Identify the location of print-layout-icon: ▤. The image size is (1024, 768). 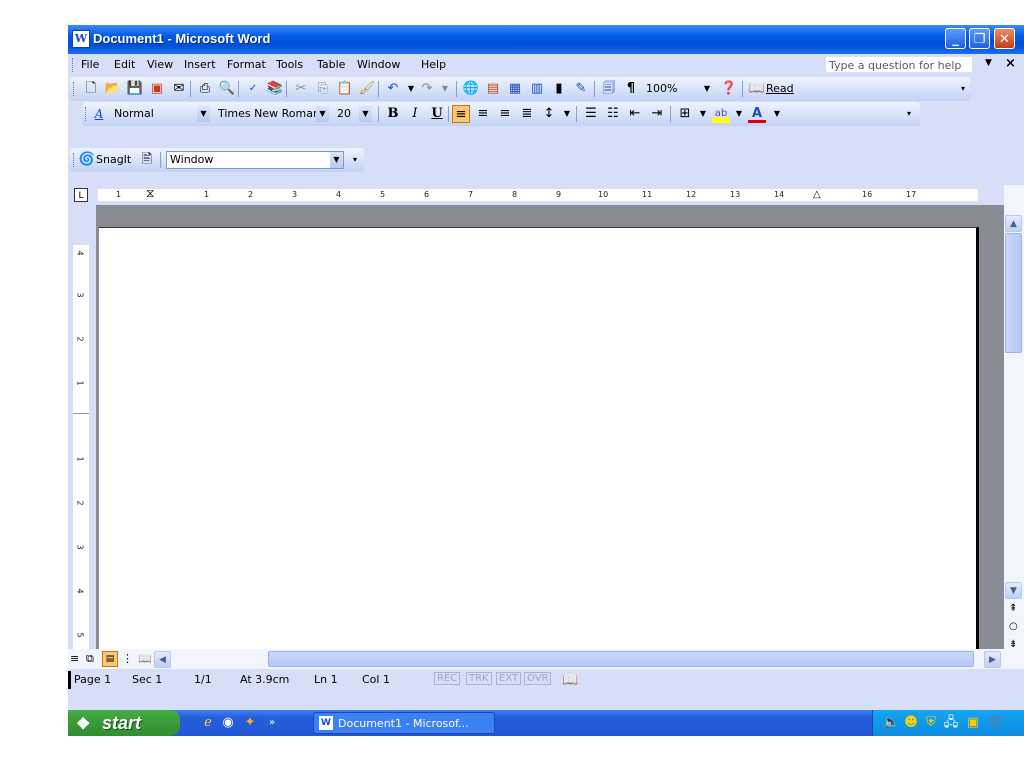
(110, 659).